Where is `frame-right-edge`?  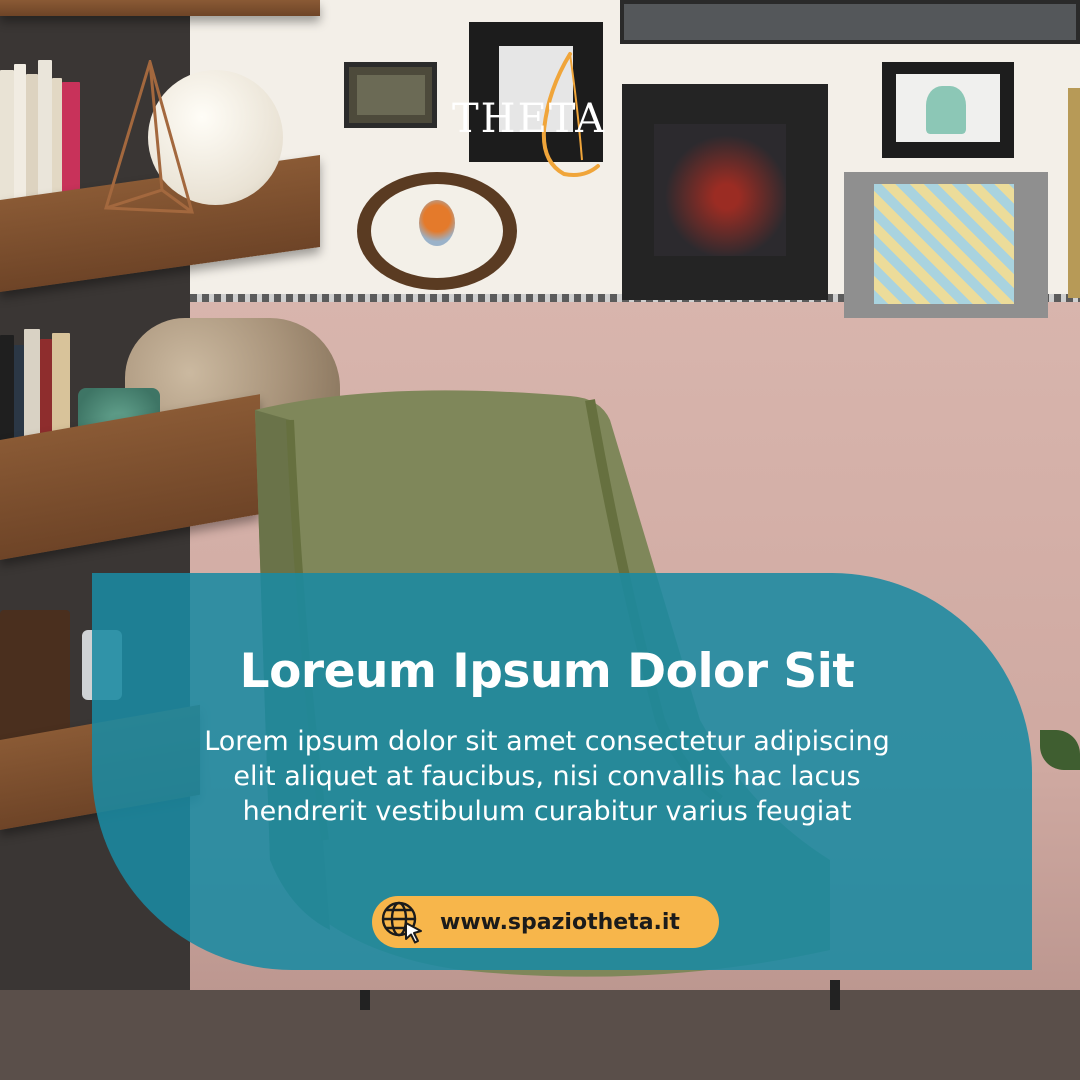 frame-right-edge is located at coordinates (1074, 193).